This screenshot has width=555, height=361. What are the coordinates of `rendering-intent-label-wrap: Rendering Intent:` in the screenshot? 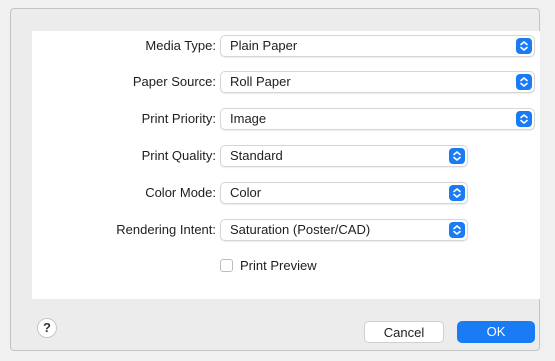 It's located at (124, 230).